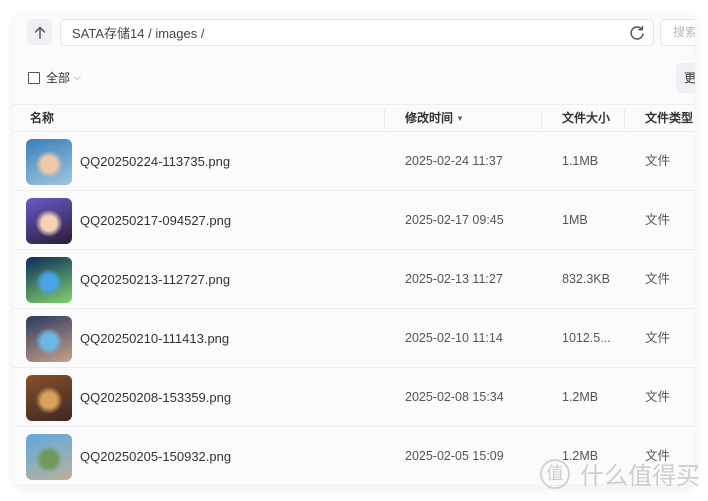  I want to click on file-name: QQ20250213-112727.png, so click(155, 279).